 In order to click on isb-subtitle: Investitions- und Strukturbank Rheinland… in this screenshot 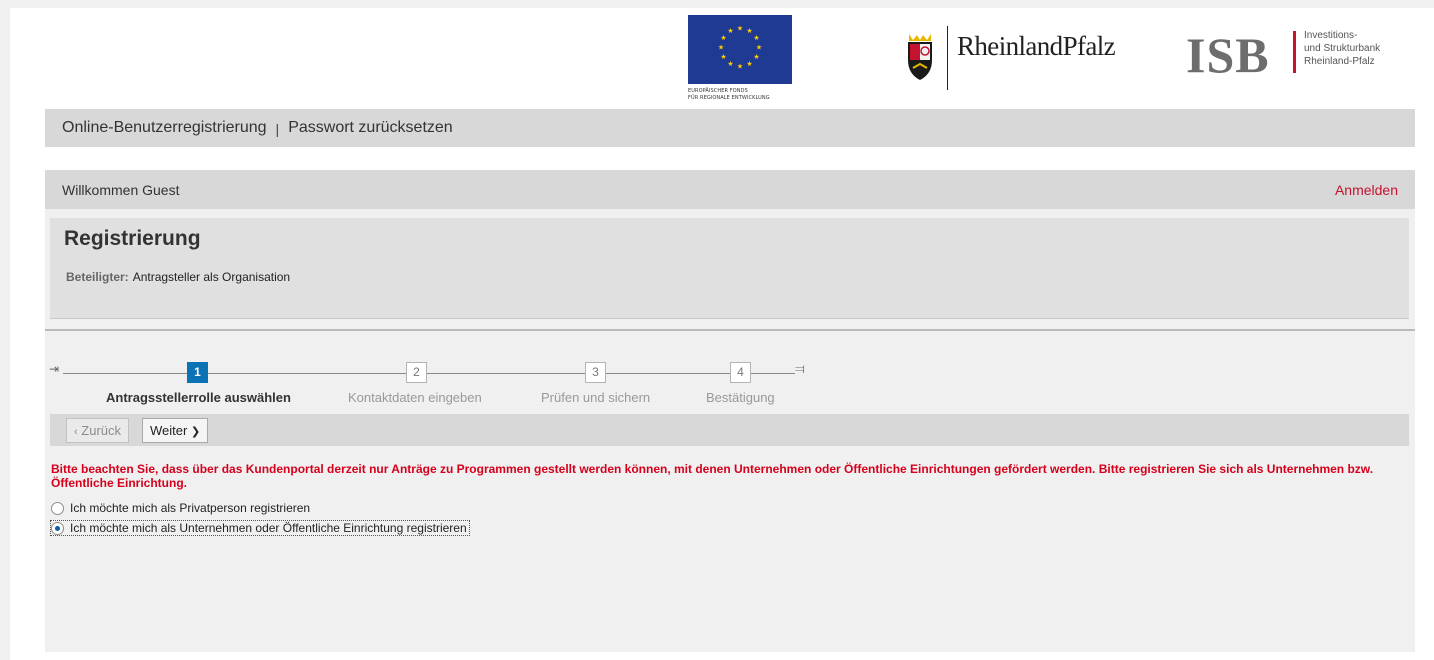, I will do `click(1342, 48)`.